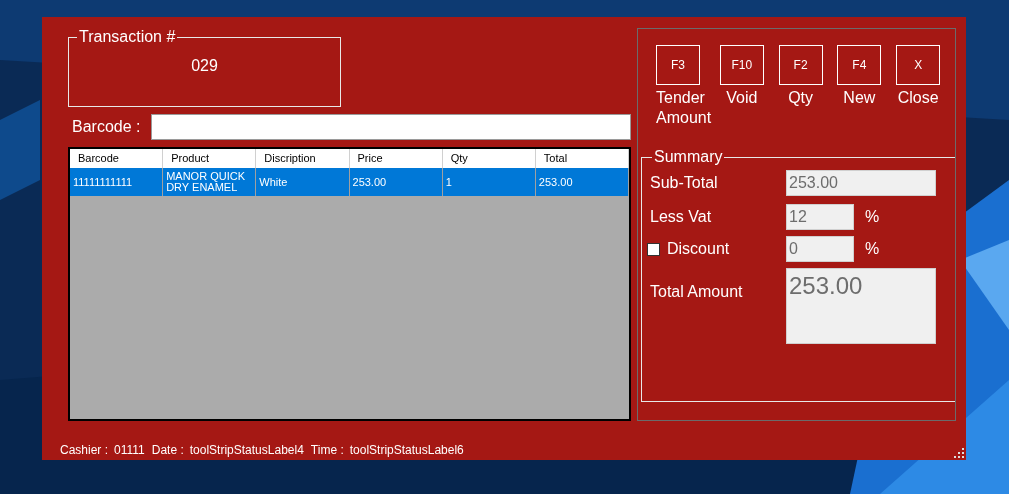 This screenshot has height=494, width=1009. I want to click on total-amount-field: 253.00, so click(861, 306).